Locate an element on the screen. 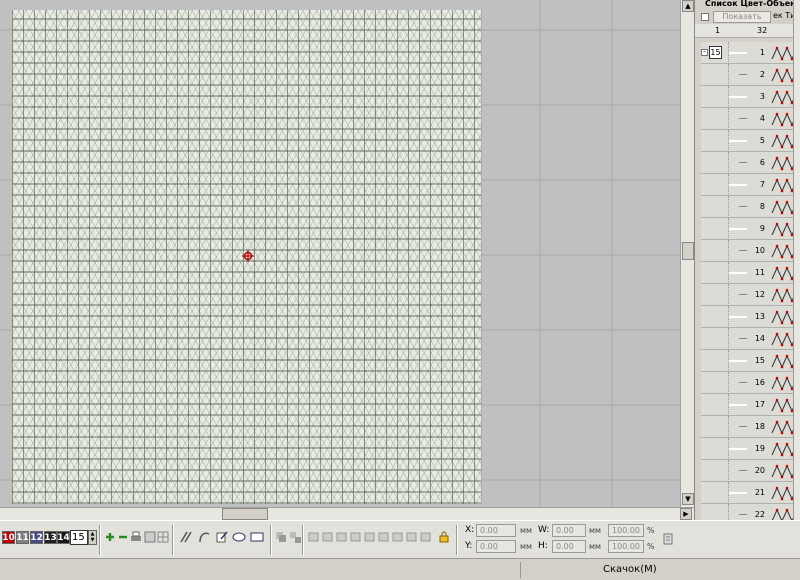  panel-checkbox is located at coordinates (705, 17).